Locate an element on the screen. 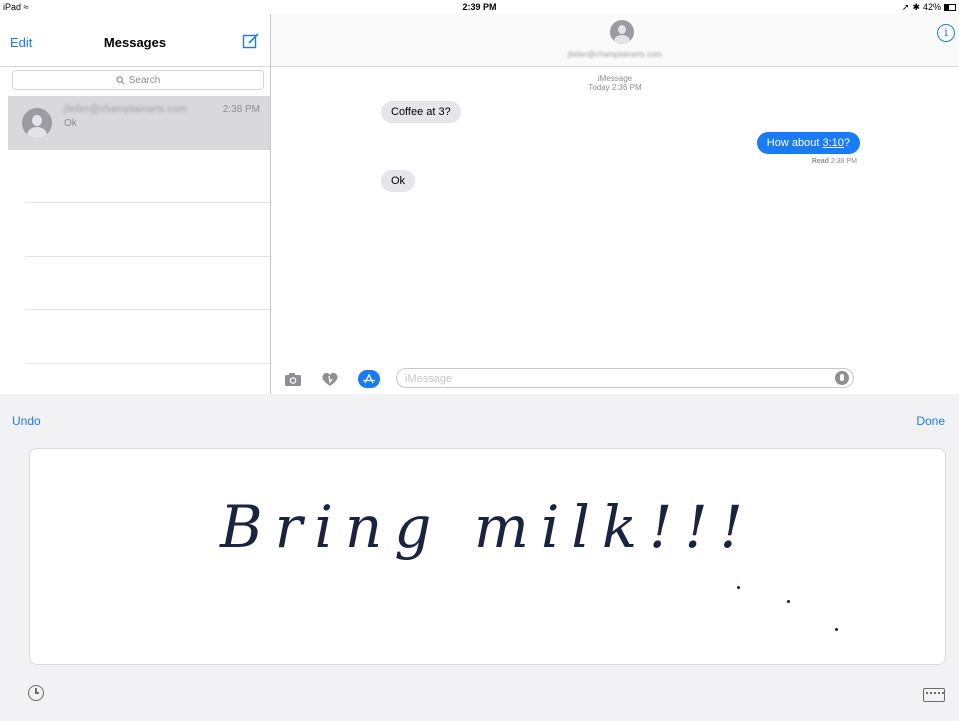  camera-icon is located at coordinates (293, 379).